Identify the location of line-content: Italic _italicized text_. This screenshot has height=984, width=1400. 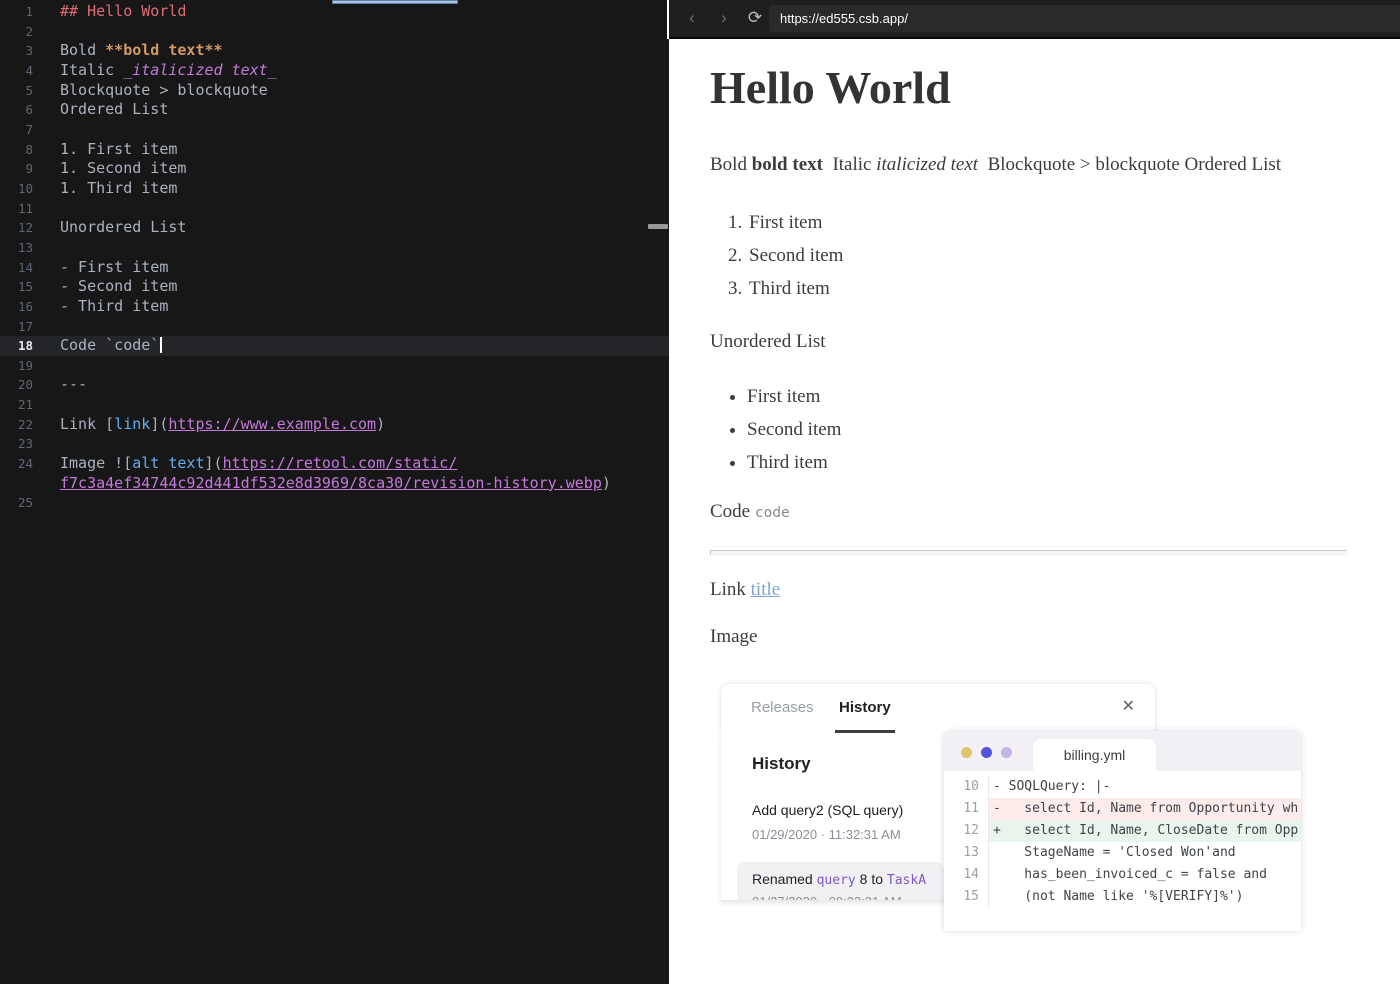
(168, 69).